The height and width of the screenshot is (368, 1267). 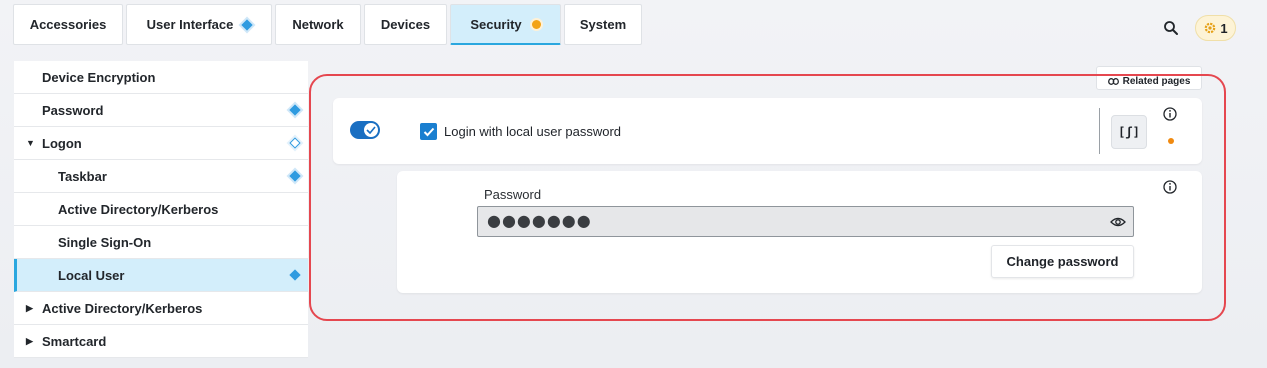 I want to click on tab-label: Network, so click(x=318, y=24).